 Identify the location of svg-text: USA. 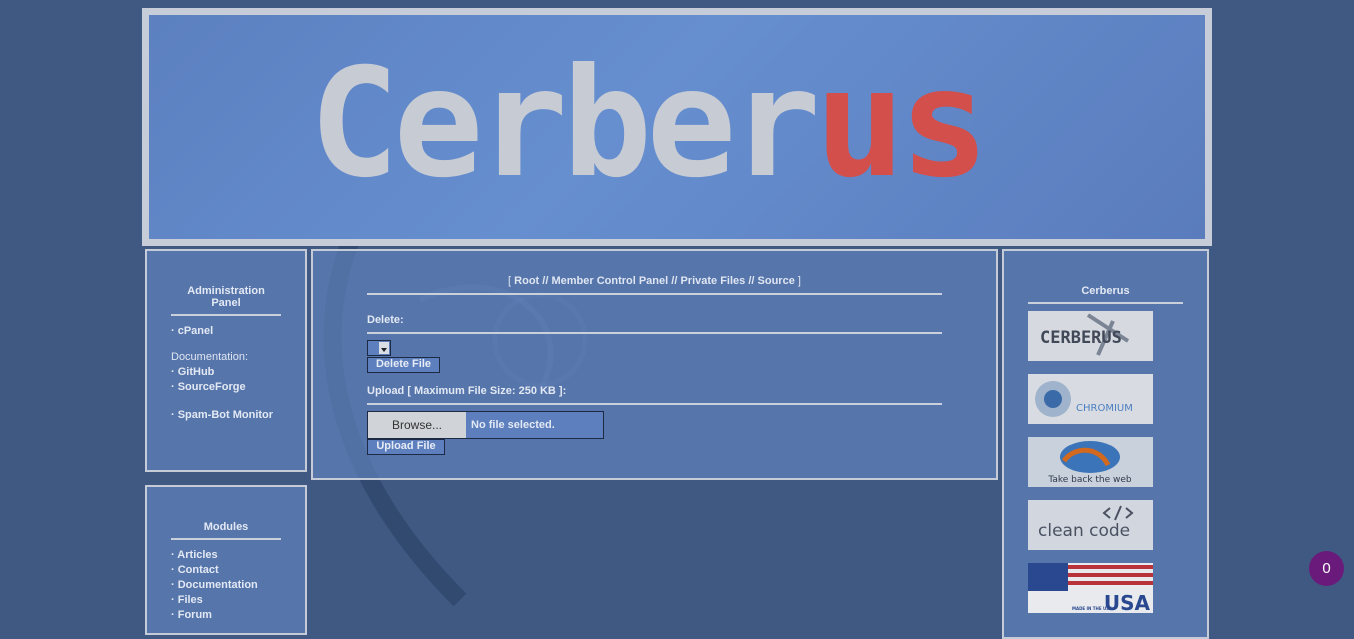
(1127, 602).